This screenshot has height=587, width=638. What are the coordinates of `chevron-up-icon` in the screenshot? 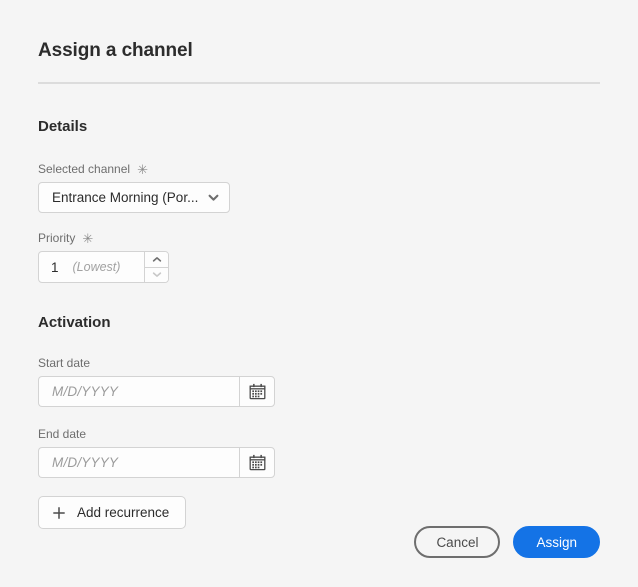 It's located at (156, 259).